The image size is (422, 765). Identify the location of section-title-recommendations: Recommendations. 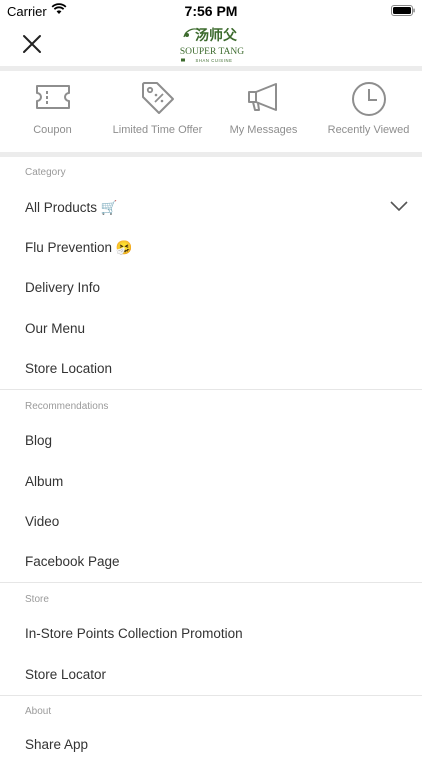
(67, 406).